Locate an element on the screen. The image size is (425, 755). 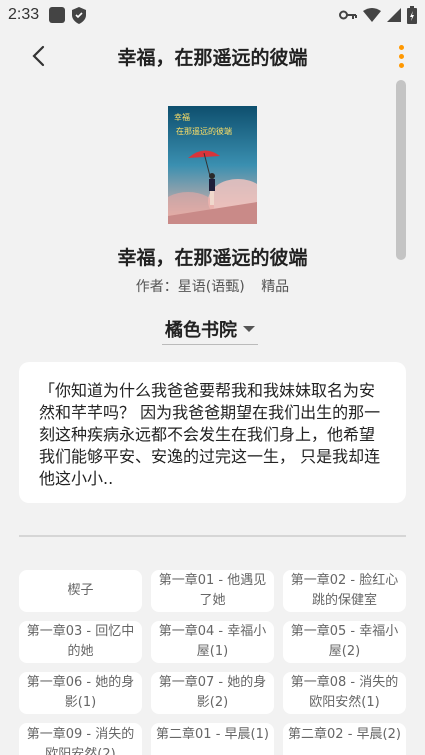
chapter-item: 第二章02 - 早晨(2) is located at coordinates (344, 739).